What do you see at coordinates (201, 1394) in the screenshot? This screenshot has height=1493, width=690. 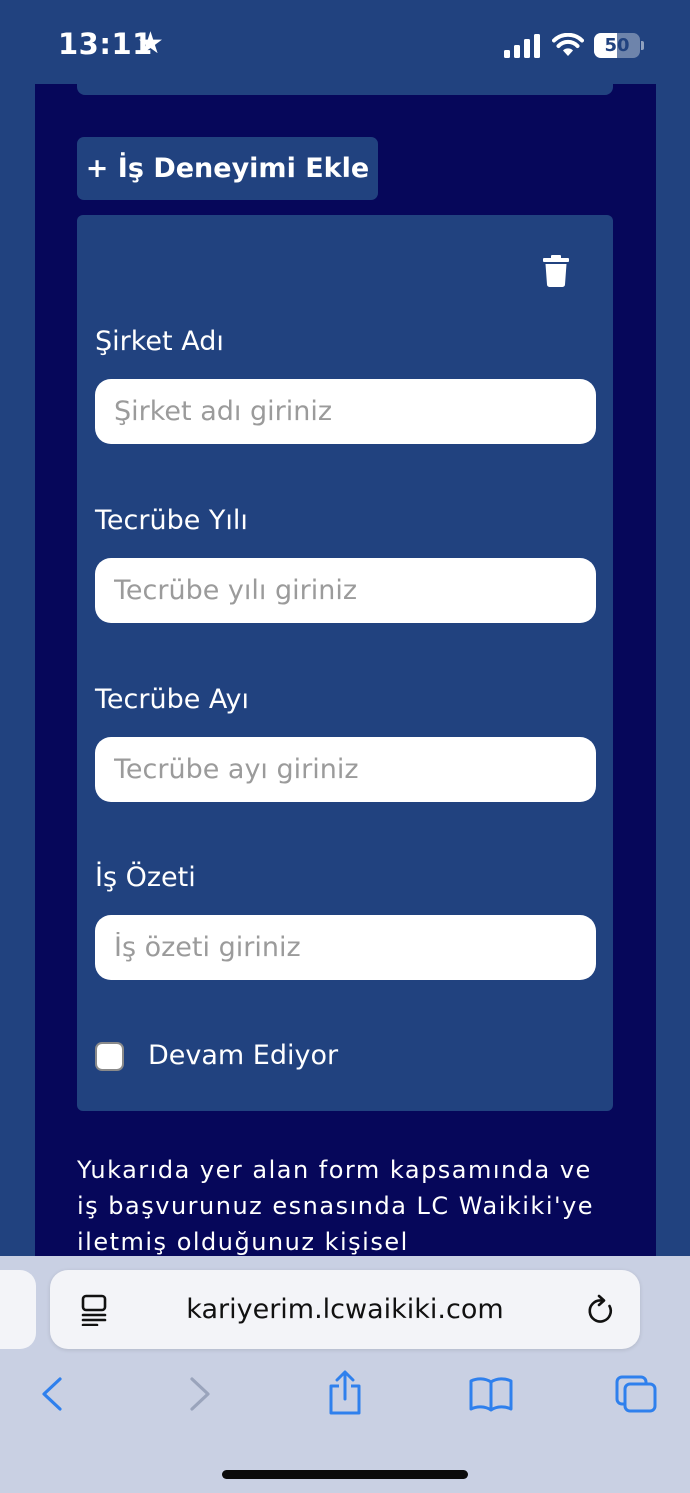 I see `forward-icon` at bounding box center [201, 1394].